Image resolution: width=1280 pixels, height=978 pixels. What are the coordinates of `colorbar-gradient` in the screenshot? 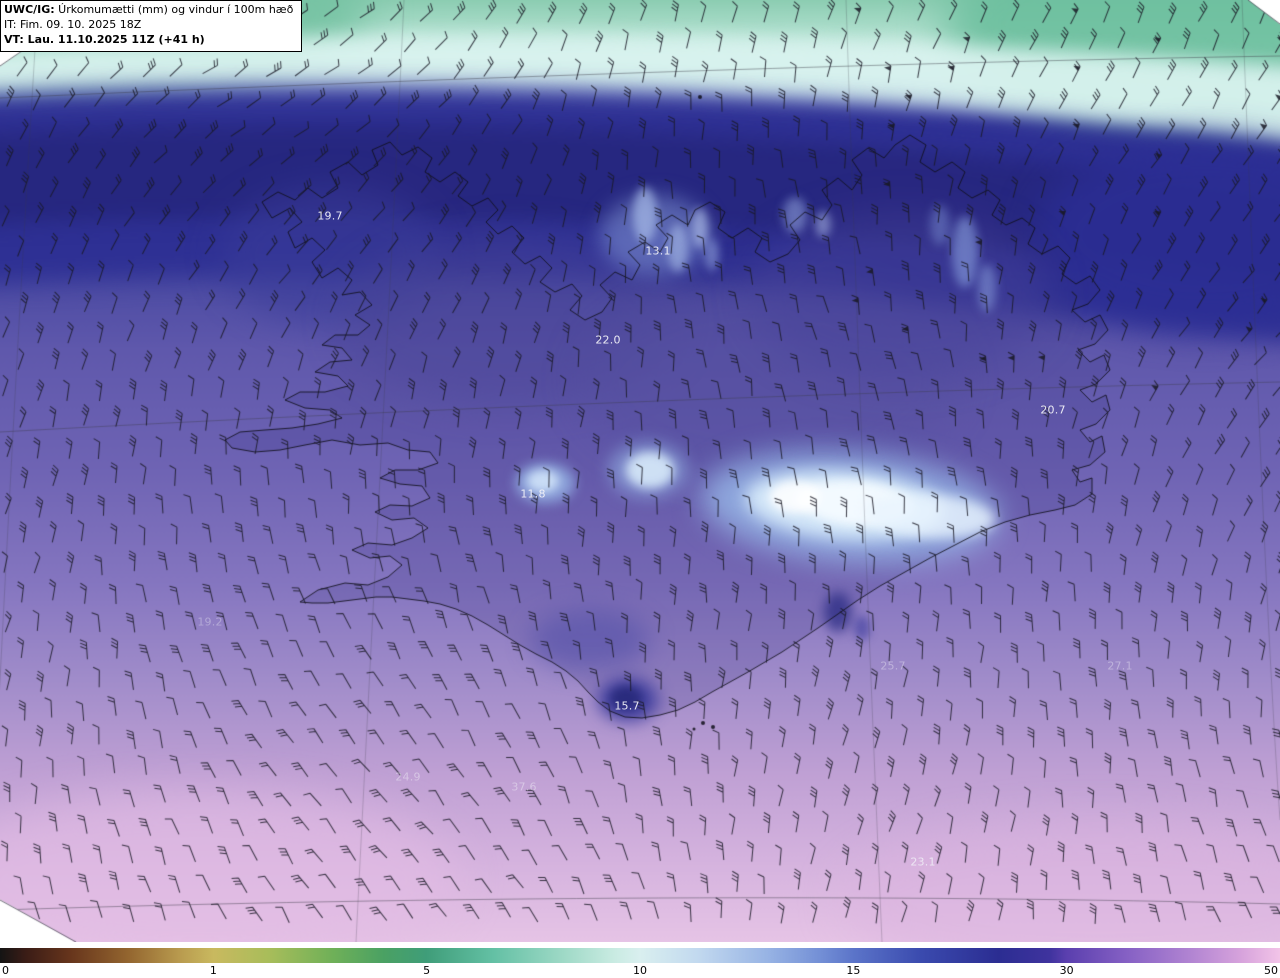 It's located at (640, 955).